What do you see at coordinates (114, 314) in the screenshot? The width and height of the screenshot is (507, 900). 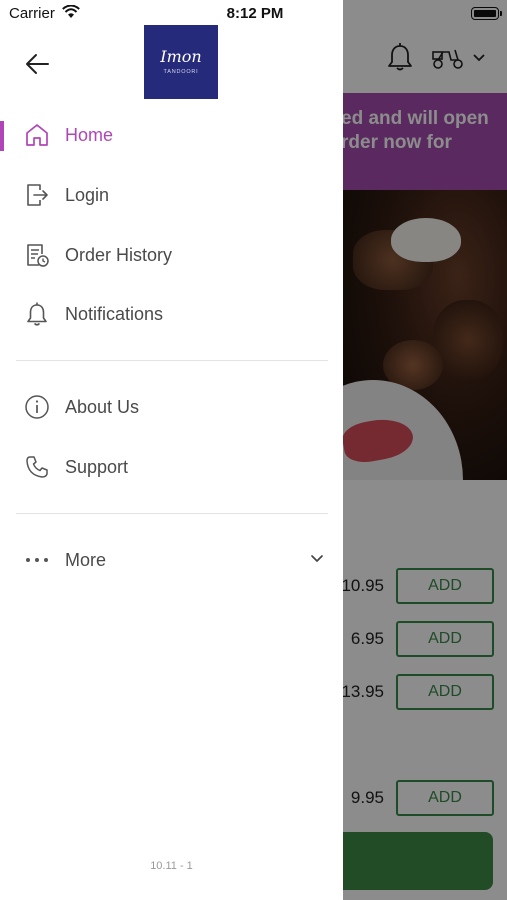 I see `menu-item-label: Notifications` at bounding box center [114, 314].